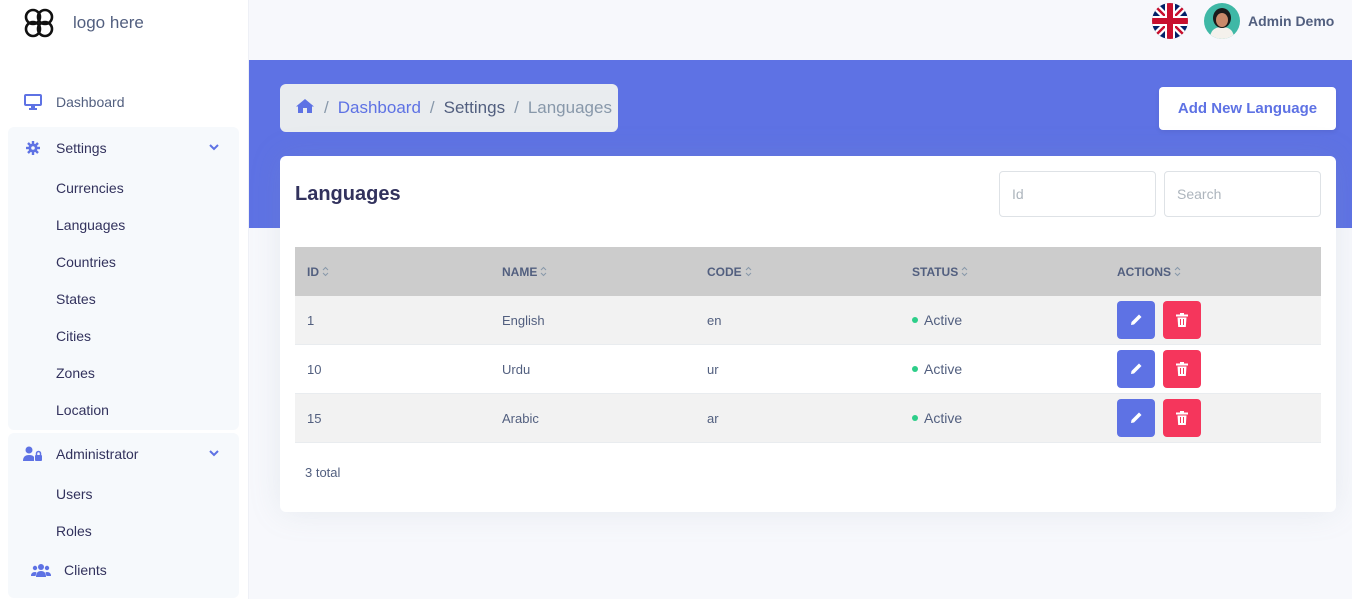 This screenshot has width=1352, height=599. Describe the element at coordinates (123, 372) in the screenshot. I see `sidebar-item-zones: Zones` at that location.